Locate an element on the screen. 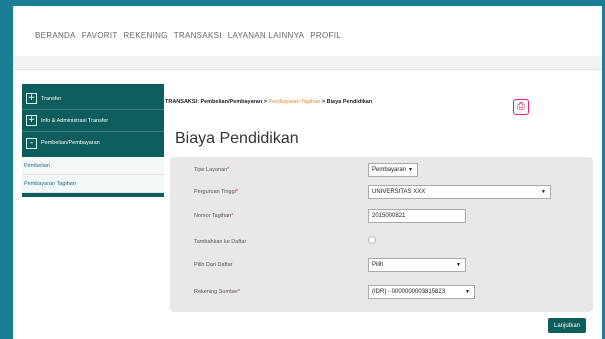 Image resolution: width=605 pixels, height=339 pixels. sidebar-subitem-pembayaran-tagihan: Pembayaran Tagihan is located at coordinates (93, 184).